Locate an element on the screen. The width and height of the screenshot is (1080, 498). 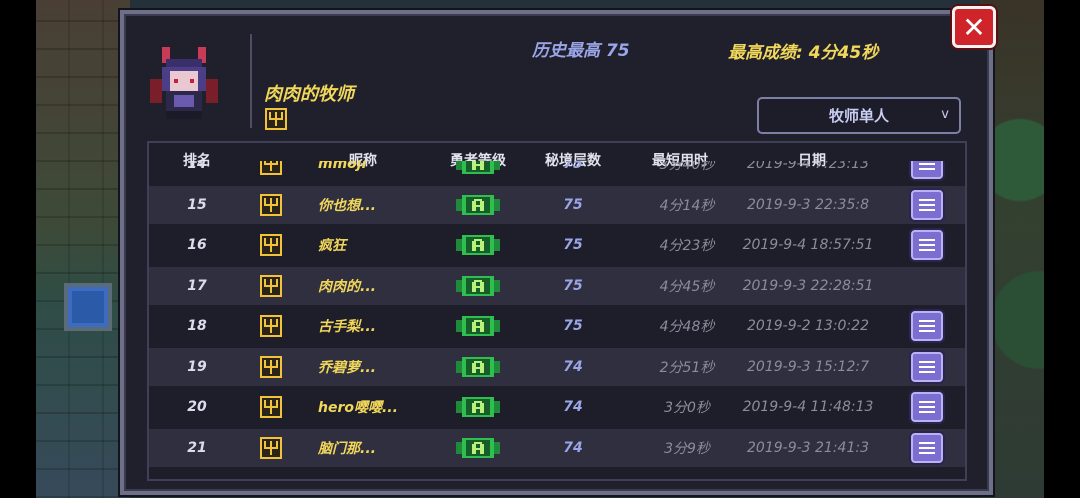
nickname-value: mmoji is located at coordinates (342, 166).